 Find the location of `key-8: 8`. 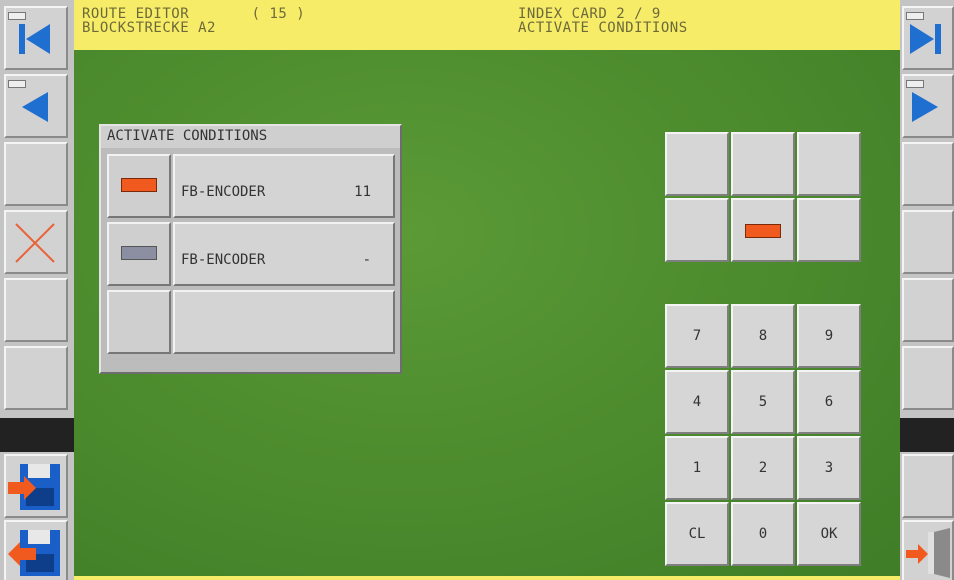

key-8: 8 is located at coordinates (763, 336).